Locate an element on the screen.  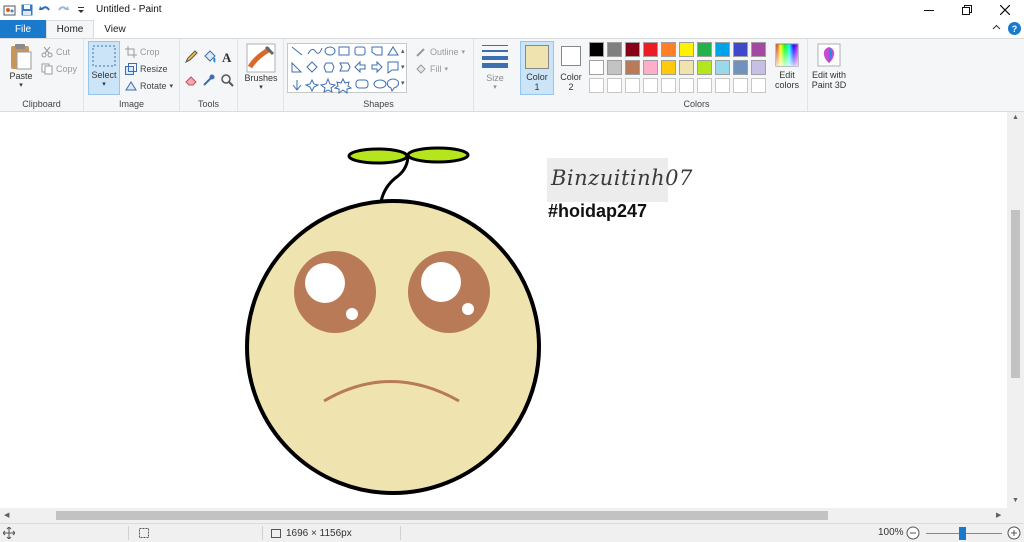
vertical-scroll-thumb is located at coordinates (1015, 294).